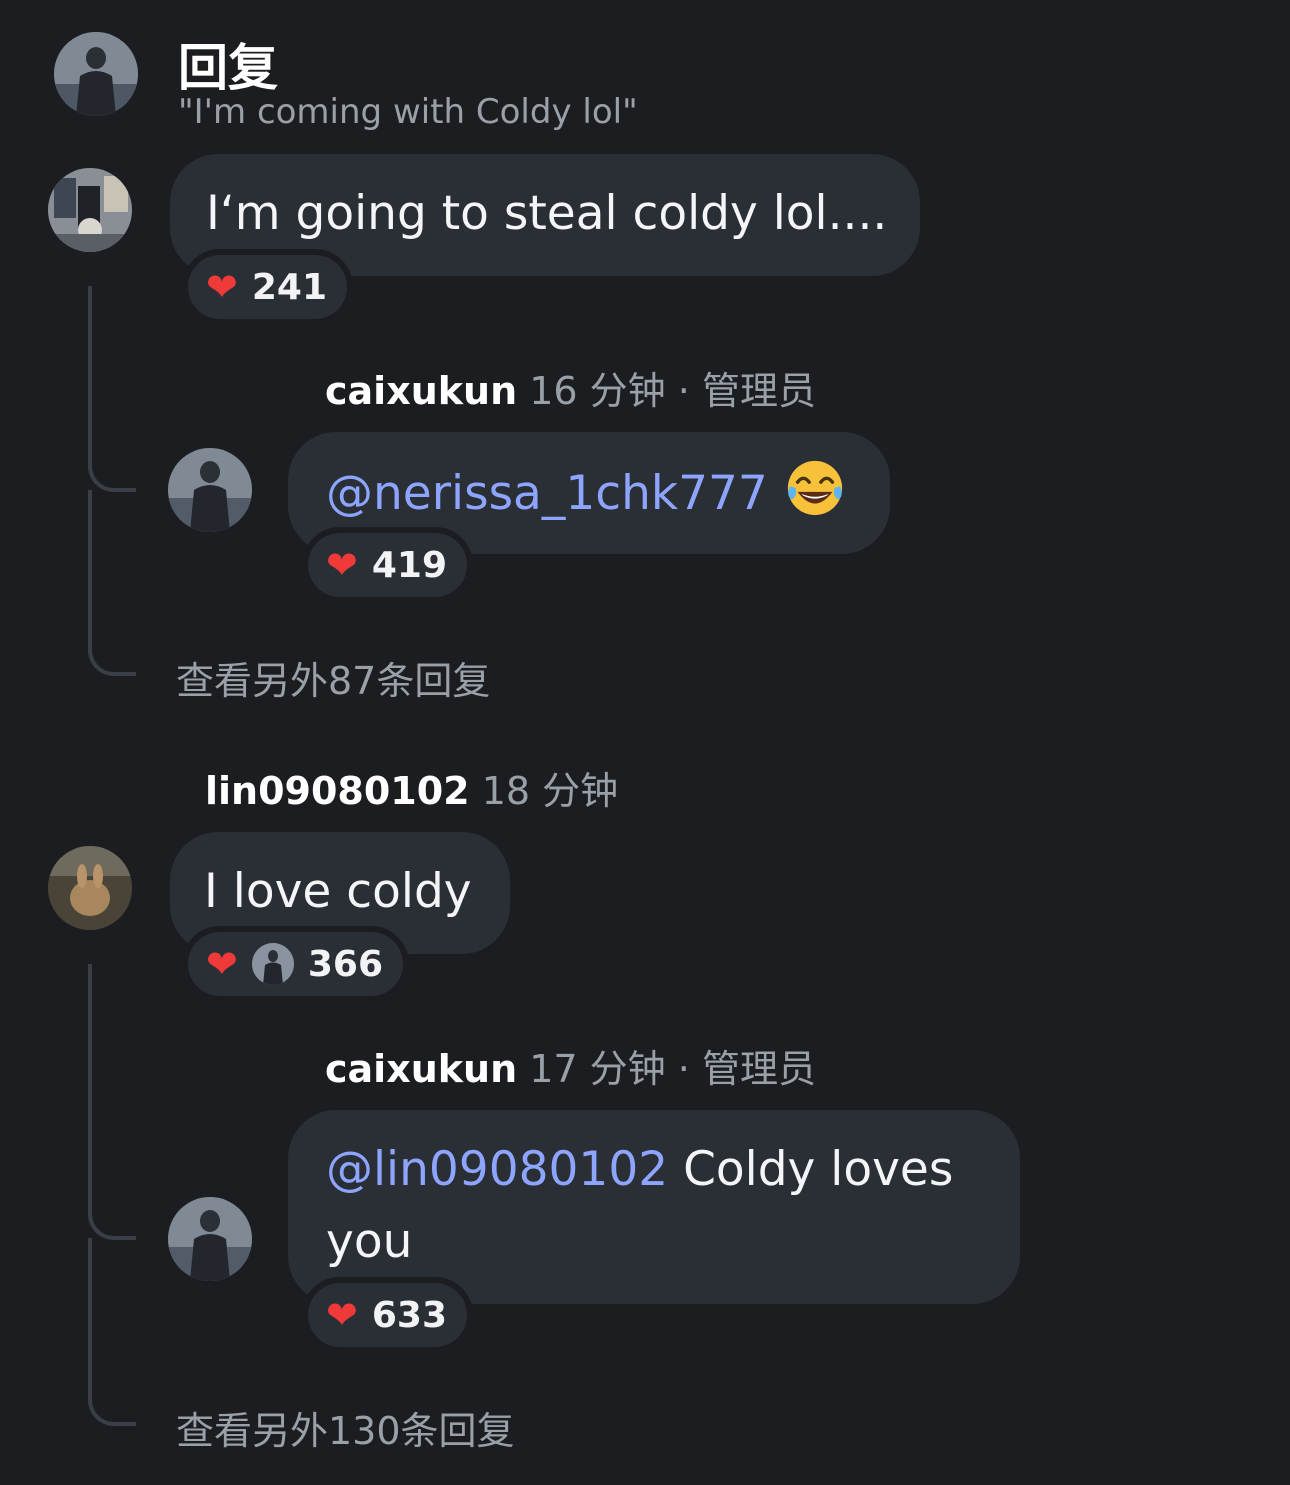  Describe the element at coordinates (96, 74) in the screenshot. I see `header-avatar` at that location.